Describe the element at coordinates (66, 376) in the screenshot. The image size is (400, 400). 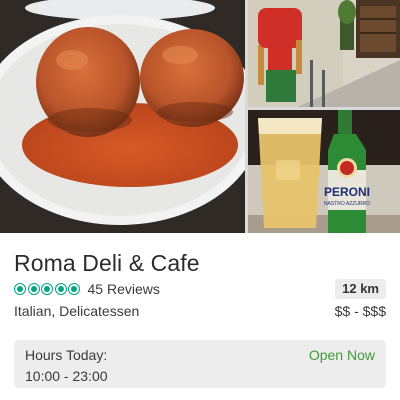
I see `hours-value: 10:00 - 23:00` at that location.